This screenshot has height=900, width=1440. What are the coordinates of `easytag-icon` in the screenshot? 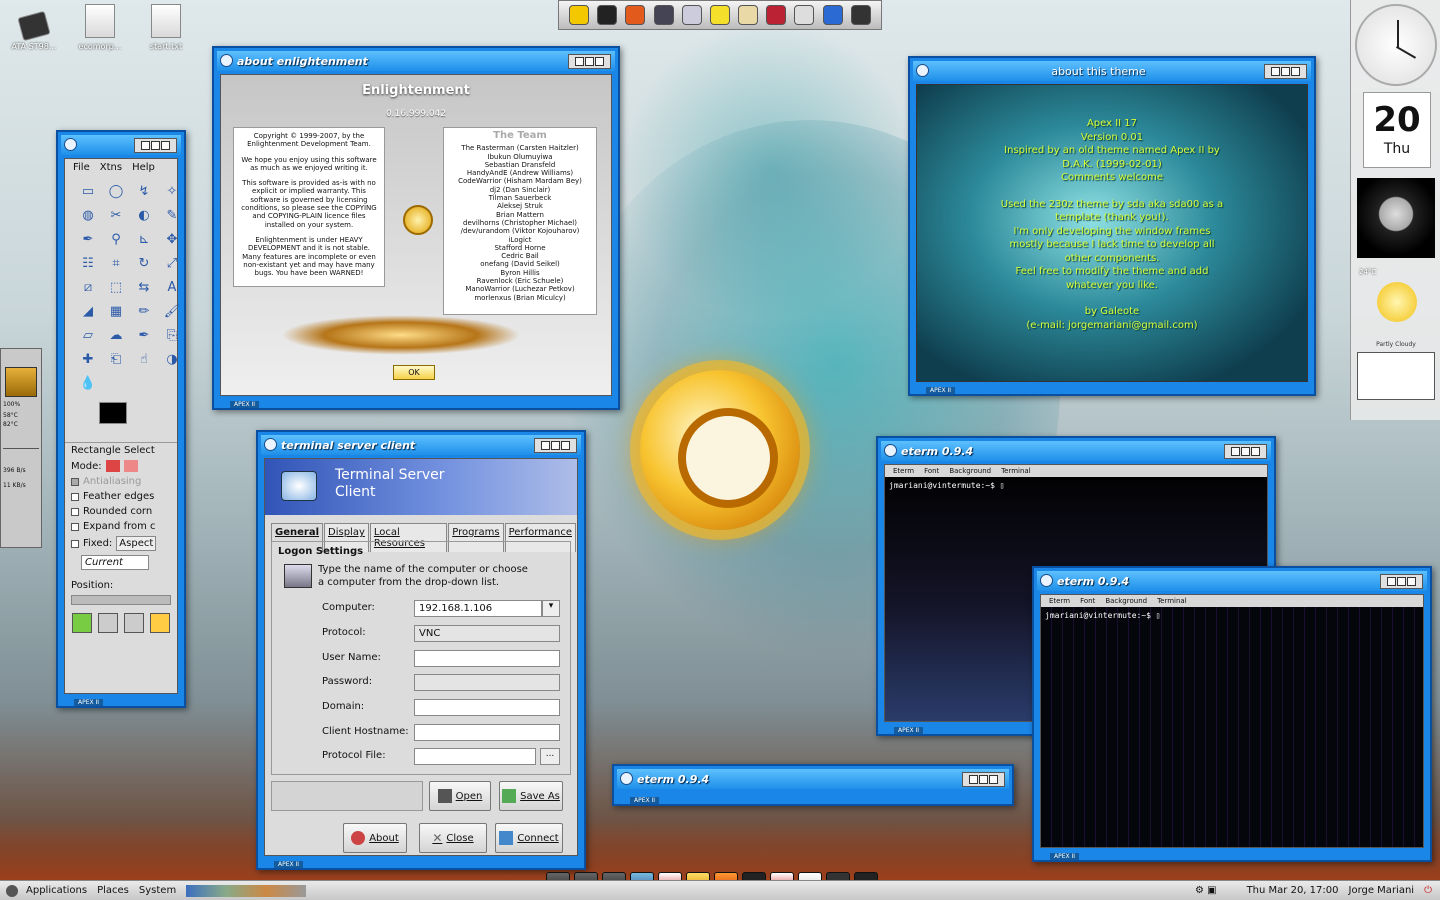 It's located at (719, 15).